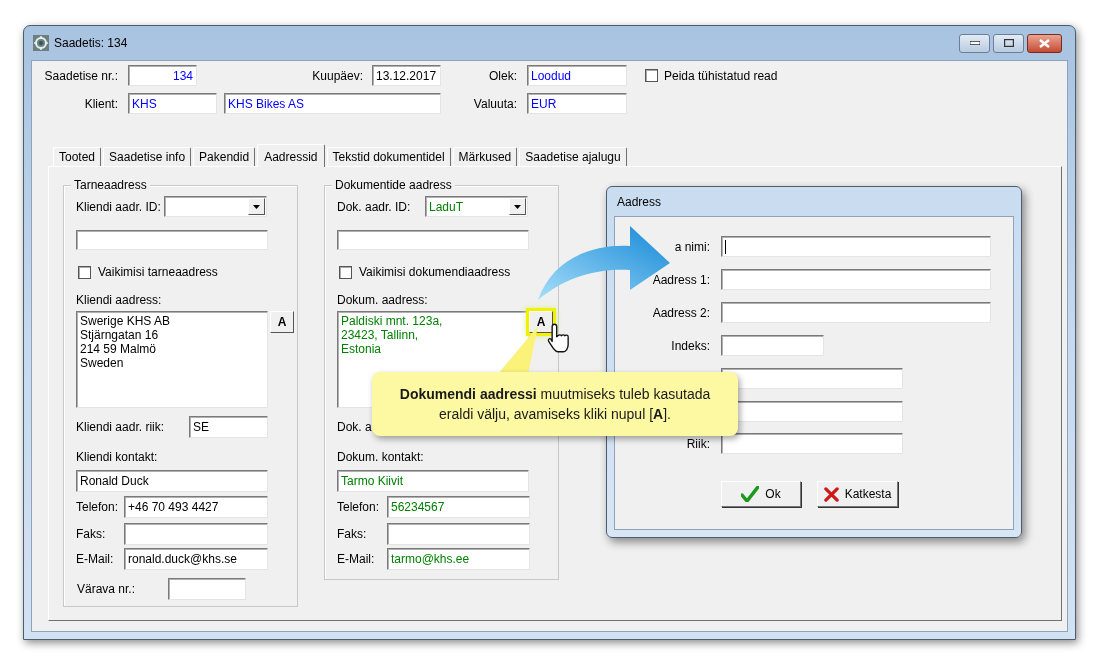 This screenshot has height=666, width=1099. What do you see at coordinates (291, 155) in the screenshot?
I see `tab: Aadressid` at bounding box center [291, 155].